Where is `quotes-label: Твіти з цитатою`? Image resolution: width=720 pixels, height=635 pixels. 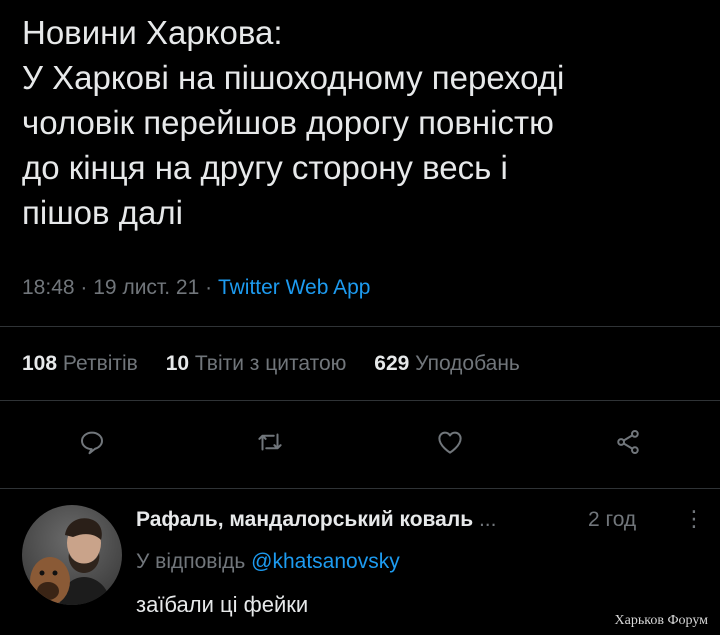 quotes-label: Твіти з цитатою is located at coordinates (270, 363).